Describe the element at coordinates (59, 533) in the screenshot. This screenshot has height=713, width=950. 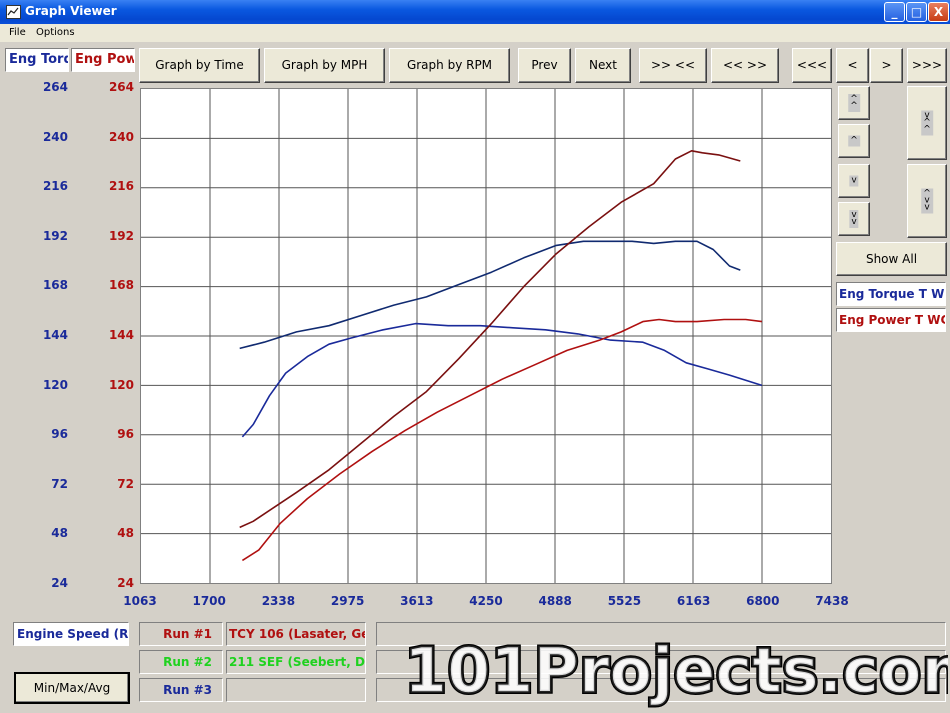
I see `torque-tick-label: 48` at that location.